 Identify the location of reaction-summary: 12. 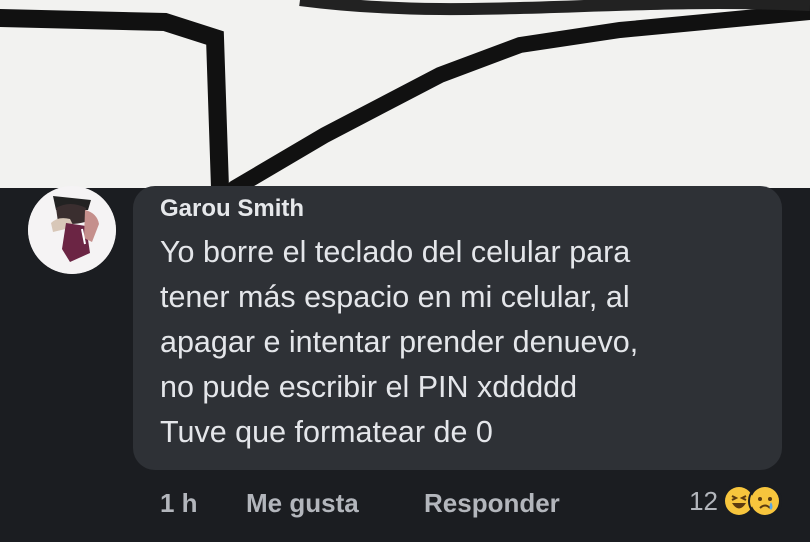
(735, 501).